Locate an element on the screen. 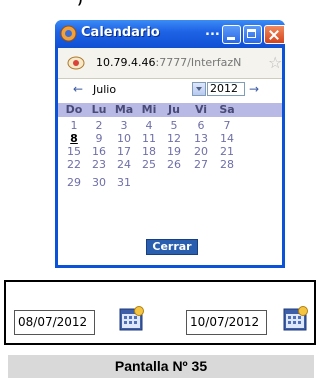  day-cell: 24 is located at coordinates (124, 164).